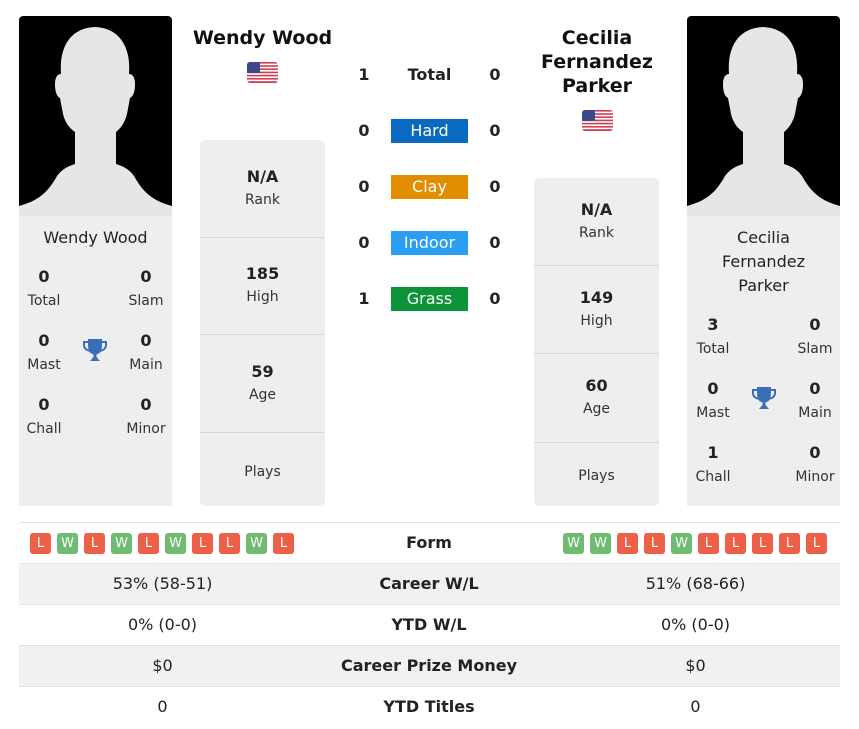  Describe the element at coordinates (146, 352) in the screenshot. I see `player1-titles-main: 0 Main` at that location.